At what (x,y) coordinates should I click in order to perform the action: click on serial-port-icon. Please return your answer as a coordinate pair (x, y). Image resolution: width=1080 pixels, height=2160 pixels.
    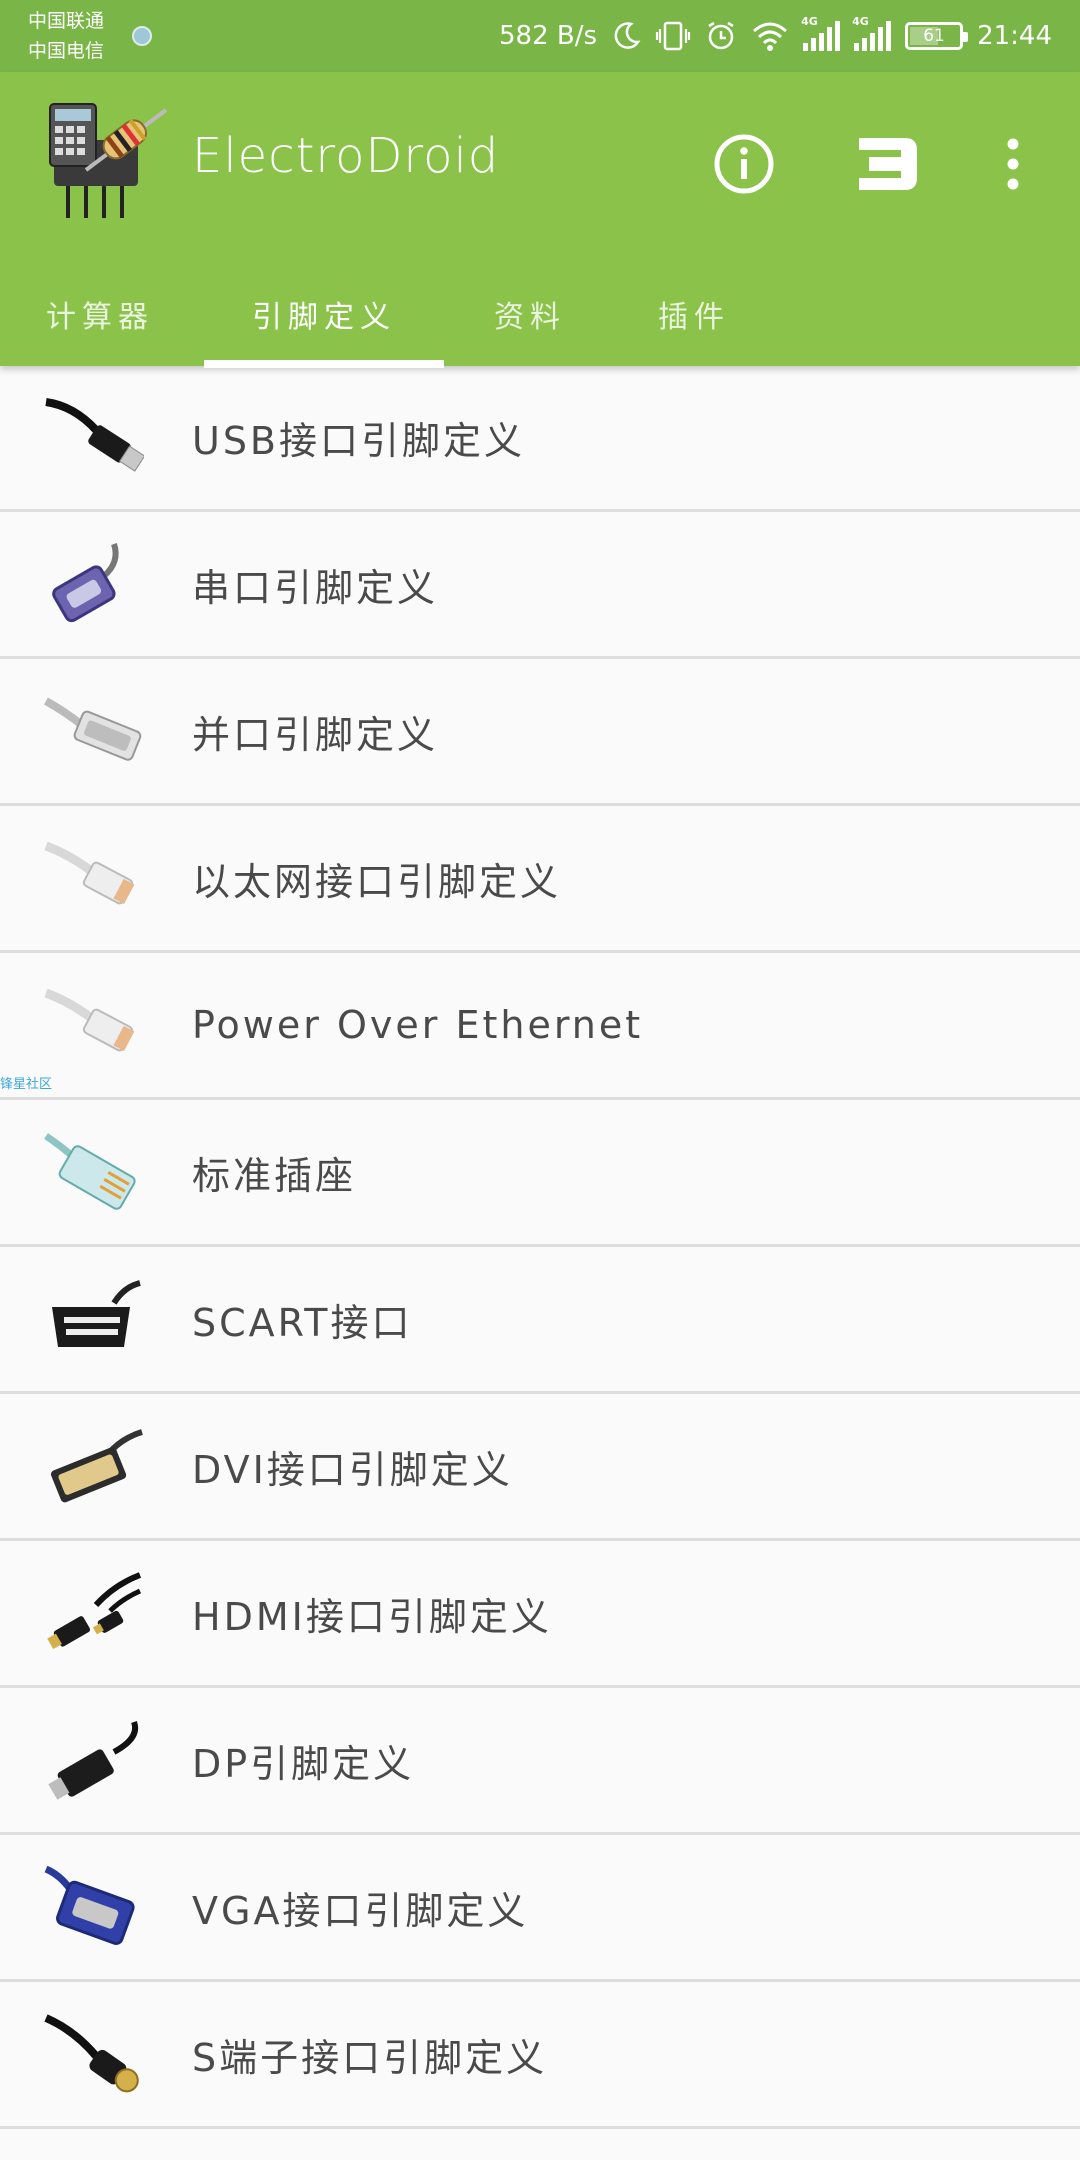
    Looking at the image, I should click on (94, 585).